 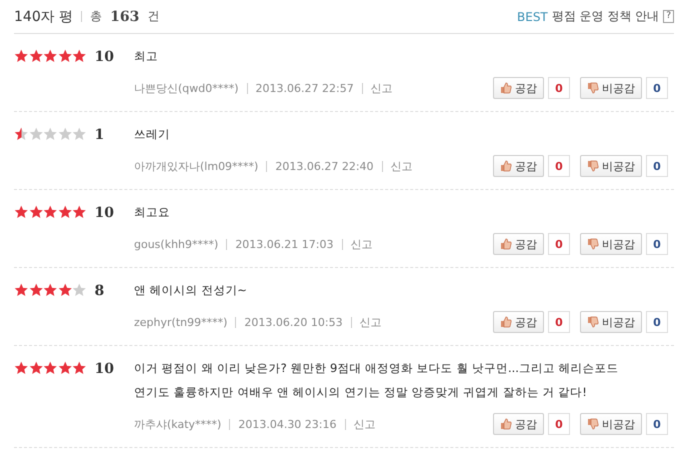 What do you see at coordinates (668, 16) in the screenshot?
I see `help-icon: ?` at bounding box center [668, 16].